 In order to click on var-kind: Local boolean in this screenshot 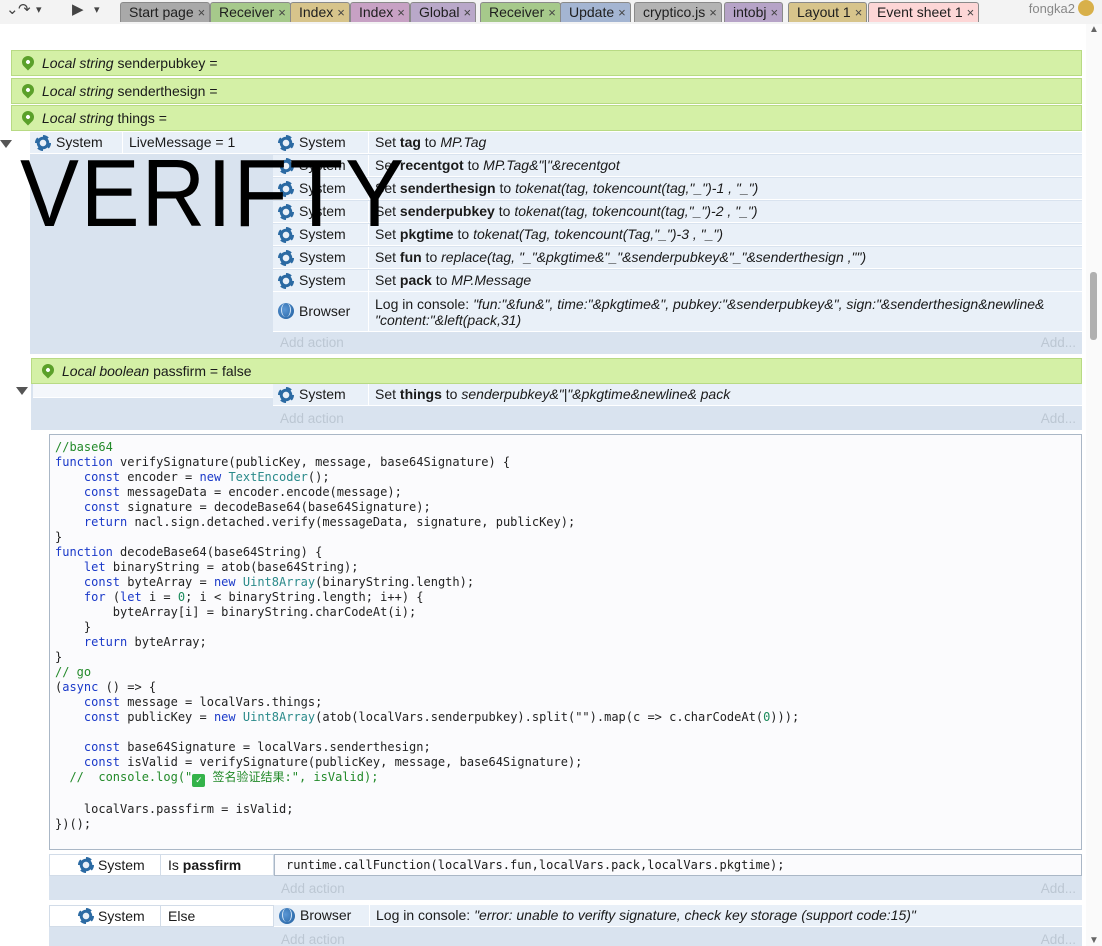, I will do `click(106, 371)`.